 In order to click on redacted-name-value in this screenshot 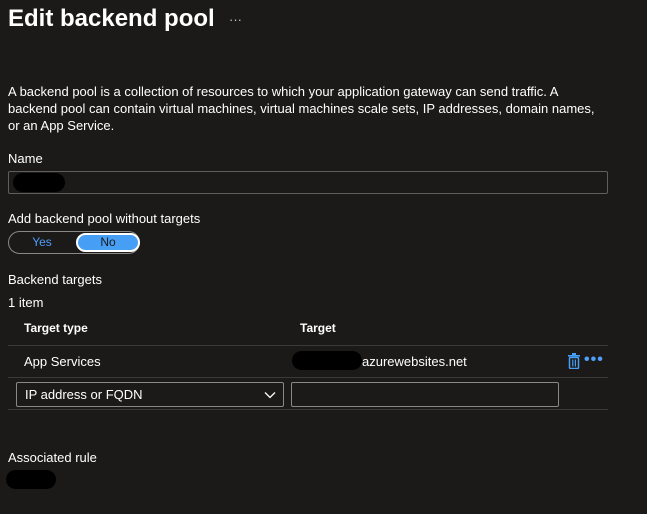, I will do `click(39, 182)`.